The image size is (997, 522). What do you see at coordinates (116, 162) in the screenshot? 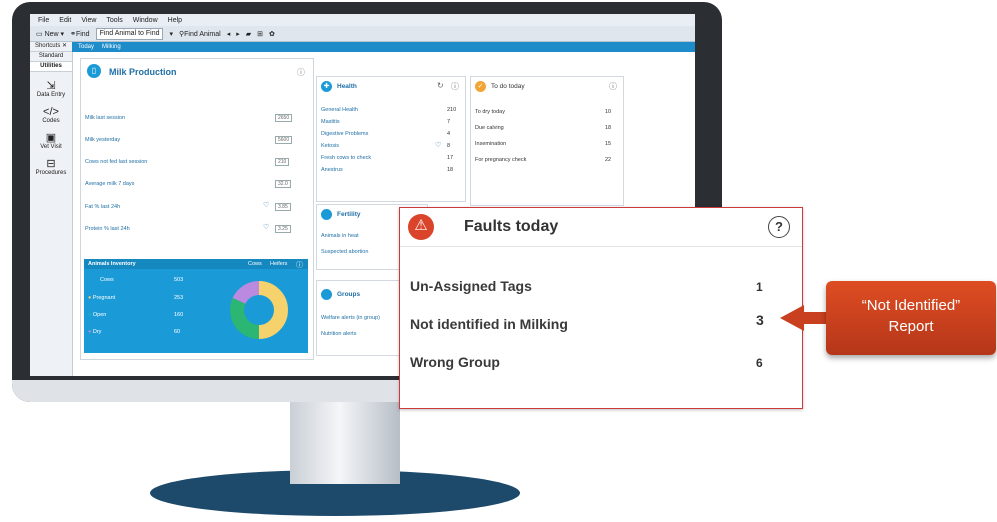
I see `milk-row-label: Cows not fed last session` at bounding box center [116, 162].